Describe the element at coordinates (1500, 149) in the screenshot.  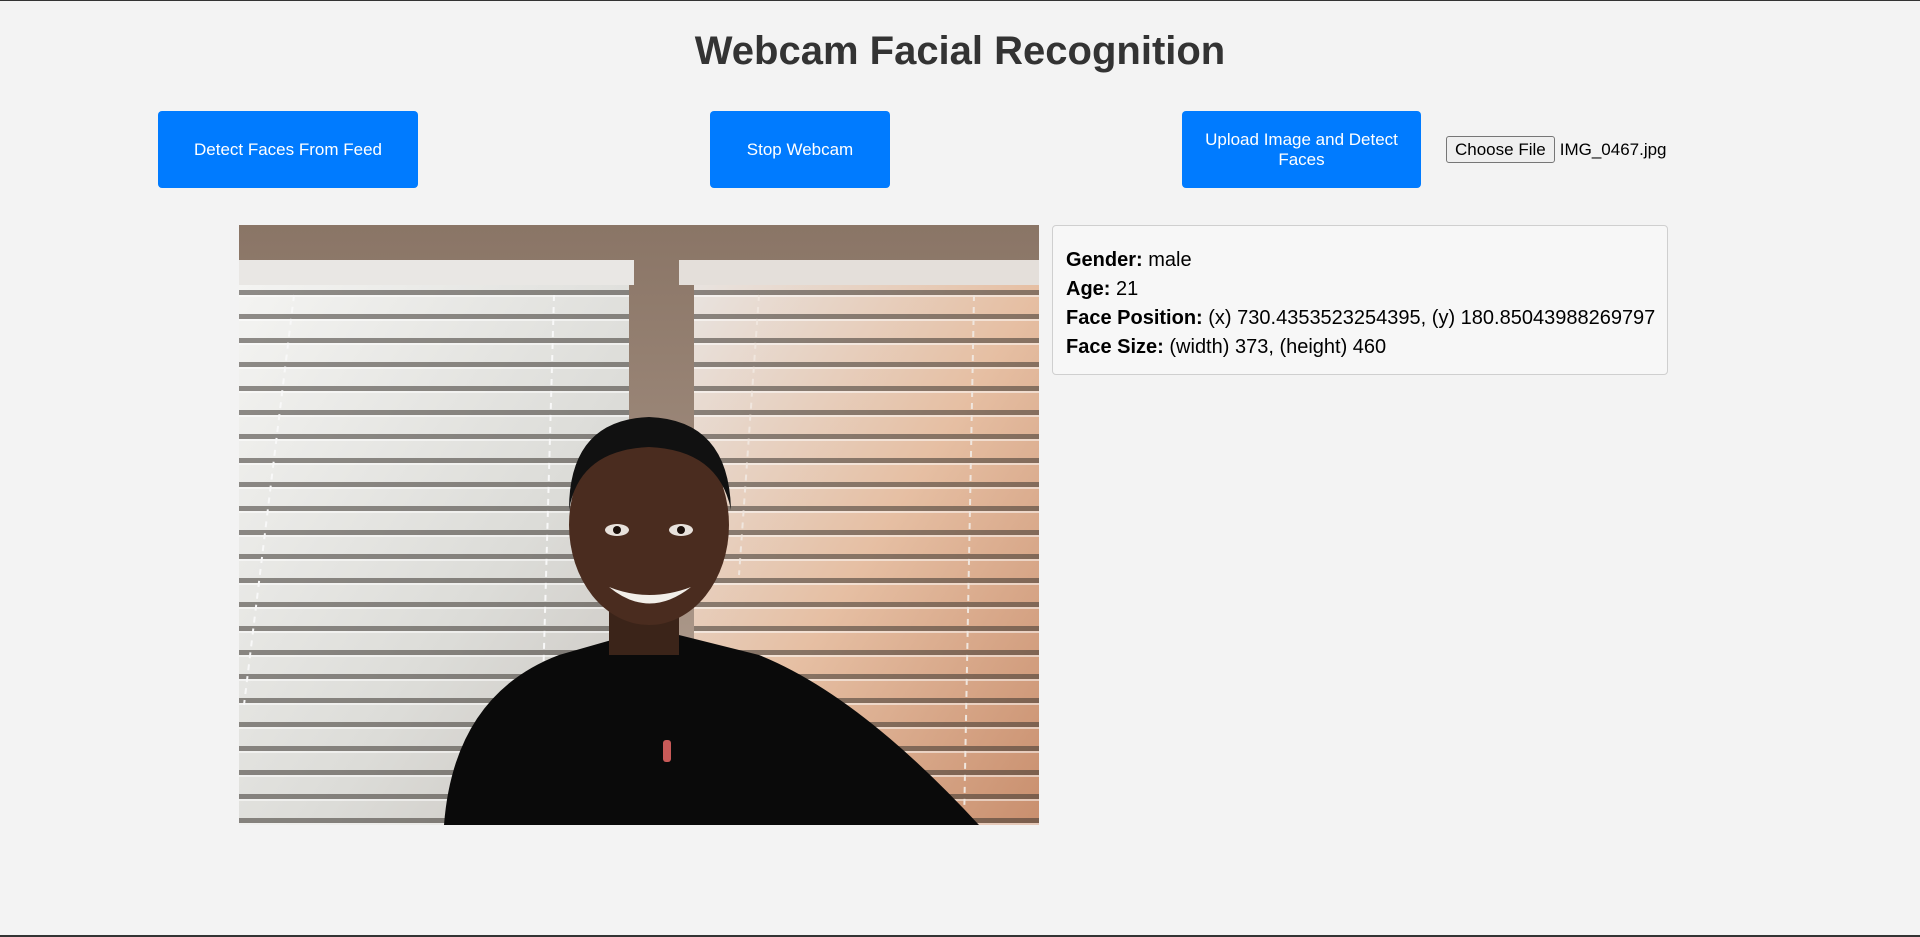
I see `choose-file-button: Choose File` at that location.